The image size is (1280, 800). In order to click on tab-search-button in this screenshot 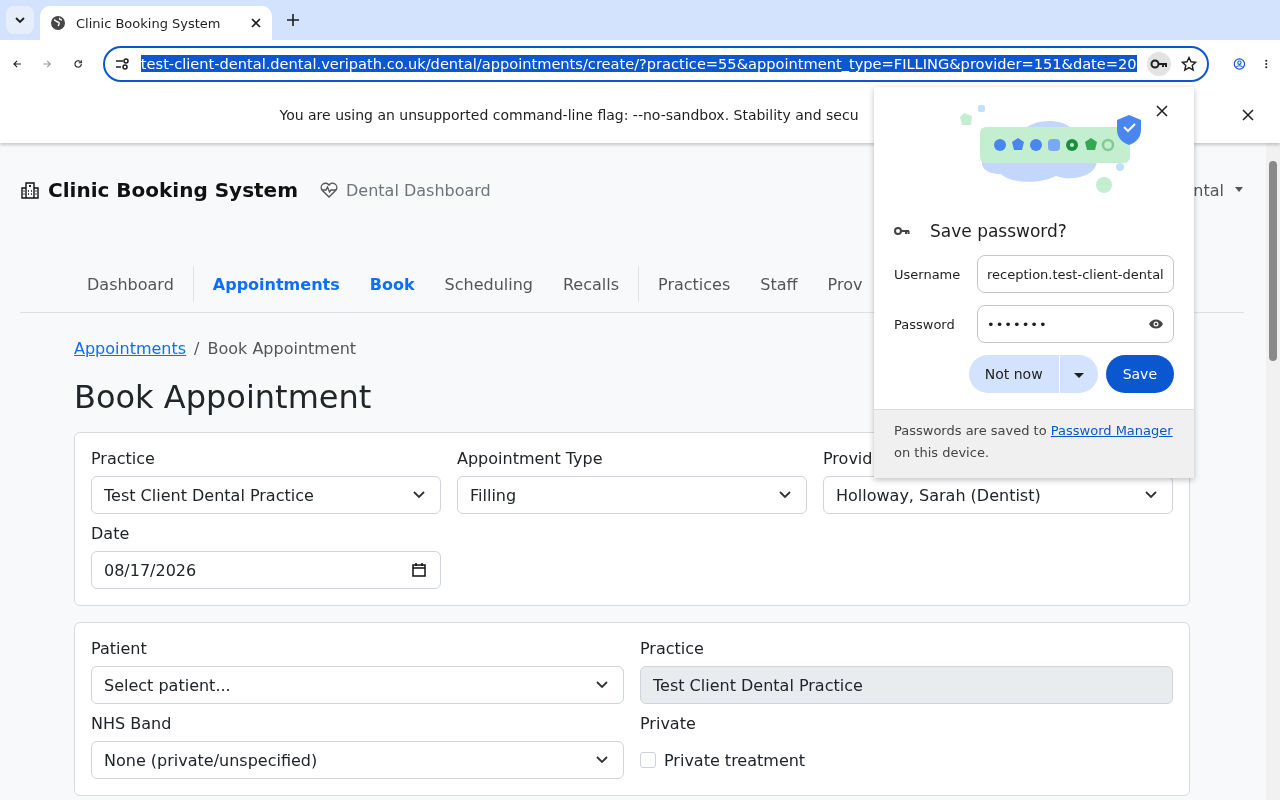, I will do `click(20, 20)`.